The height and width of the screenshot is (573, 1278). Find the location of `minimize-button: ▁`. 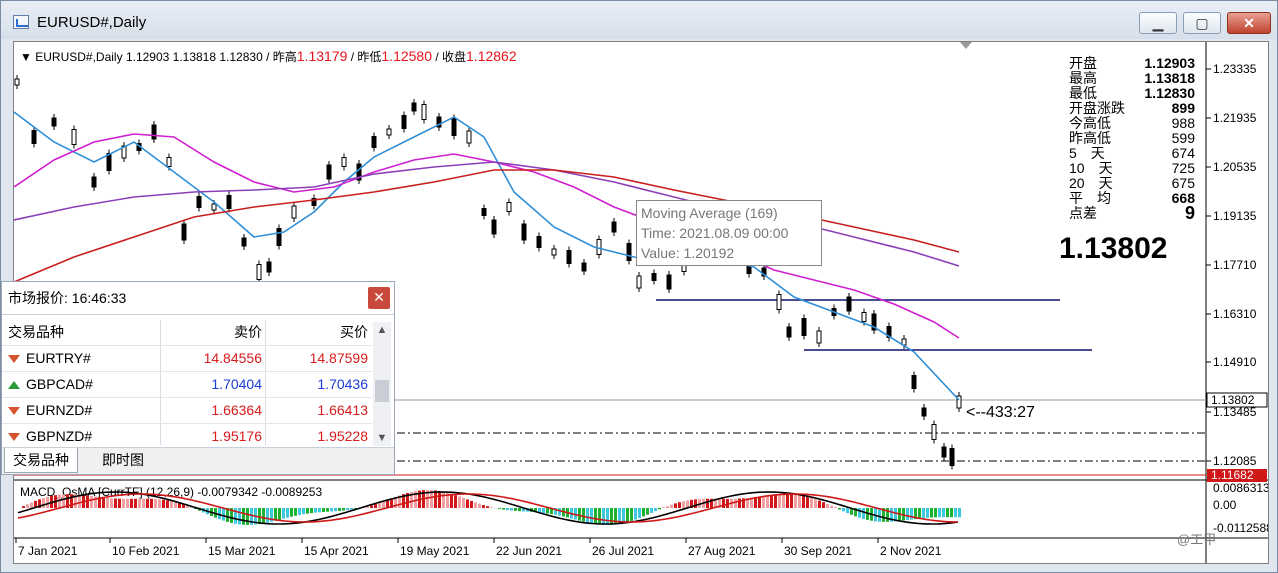

minimize-button: ▁ is located at coordinates (1158, 23).